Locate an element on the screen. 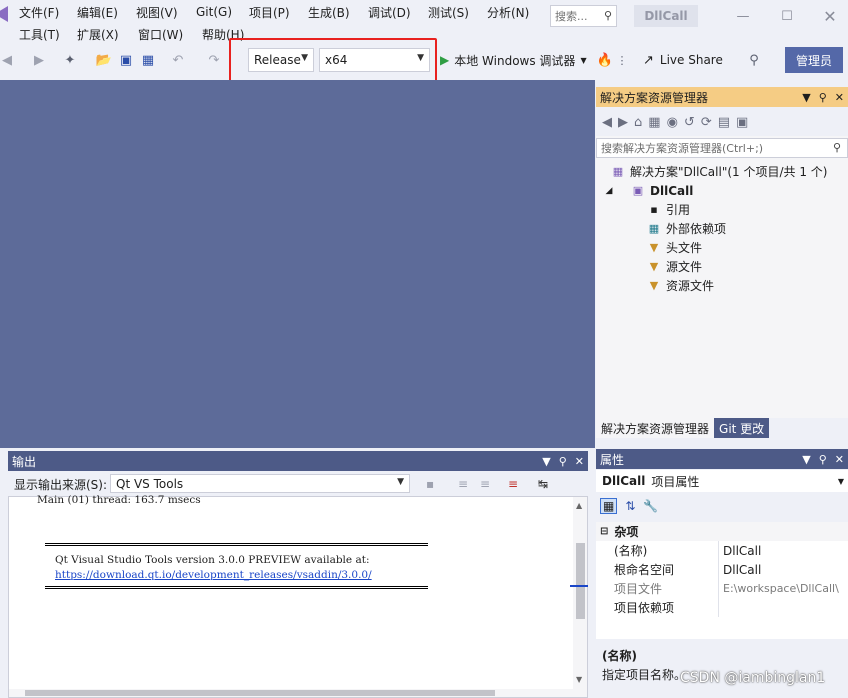  menu-view: 视图(V) is located at coordinates (157, 12).